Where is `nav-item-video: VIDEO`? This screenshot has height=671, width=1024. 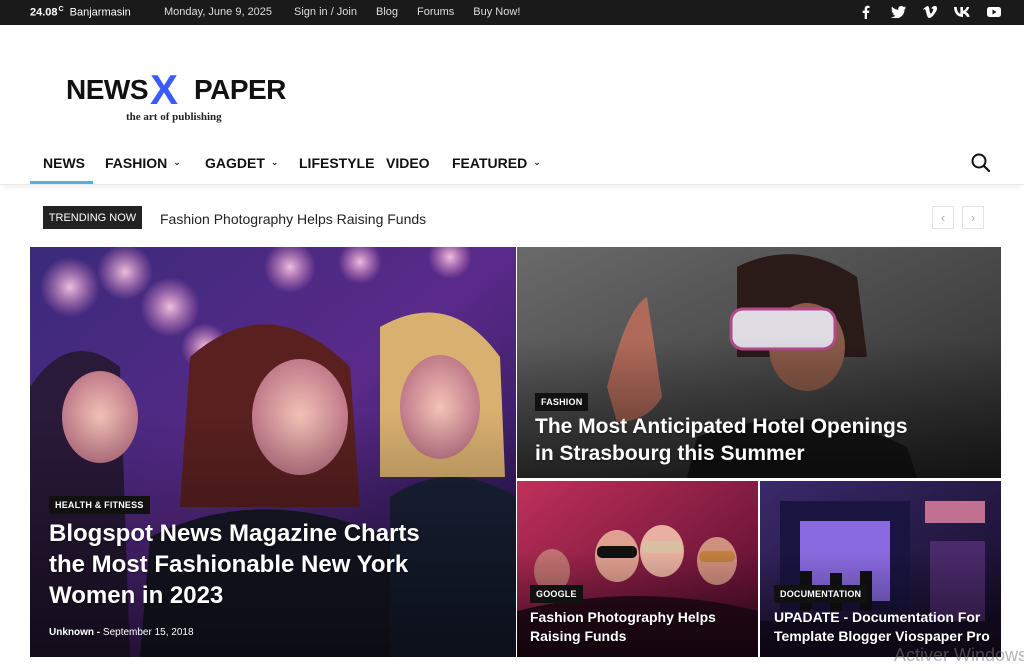 nav-item-video: VIDEO is located at coordinates (408, 163).